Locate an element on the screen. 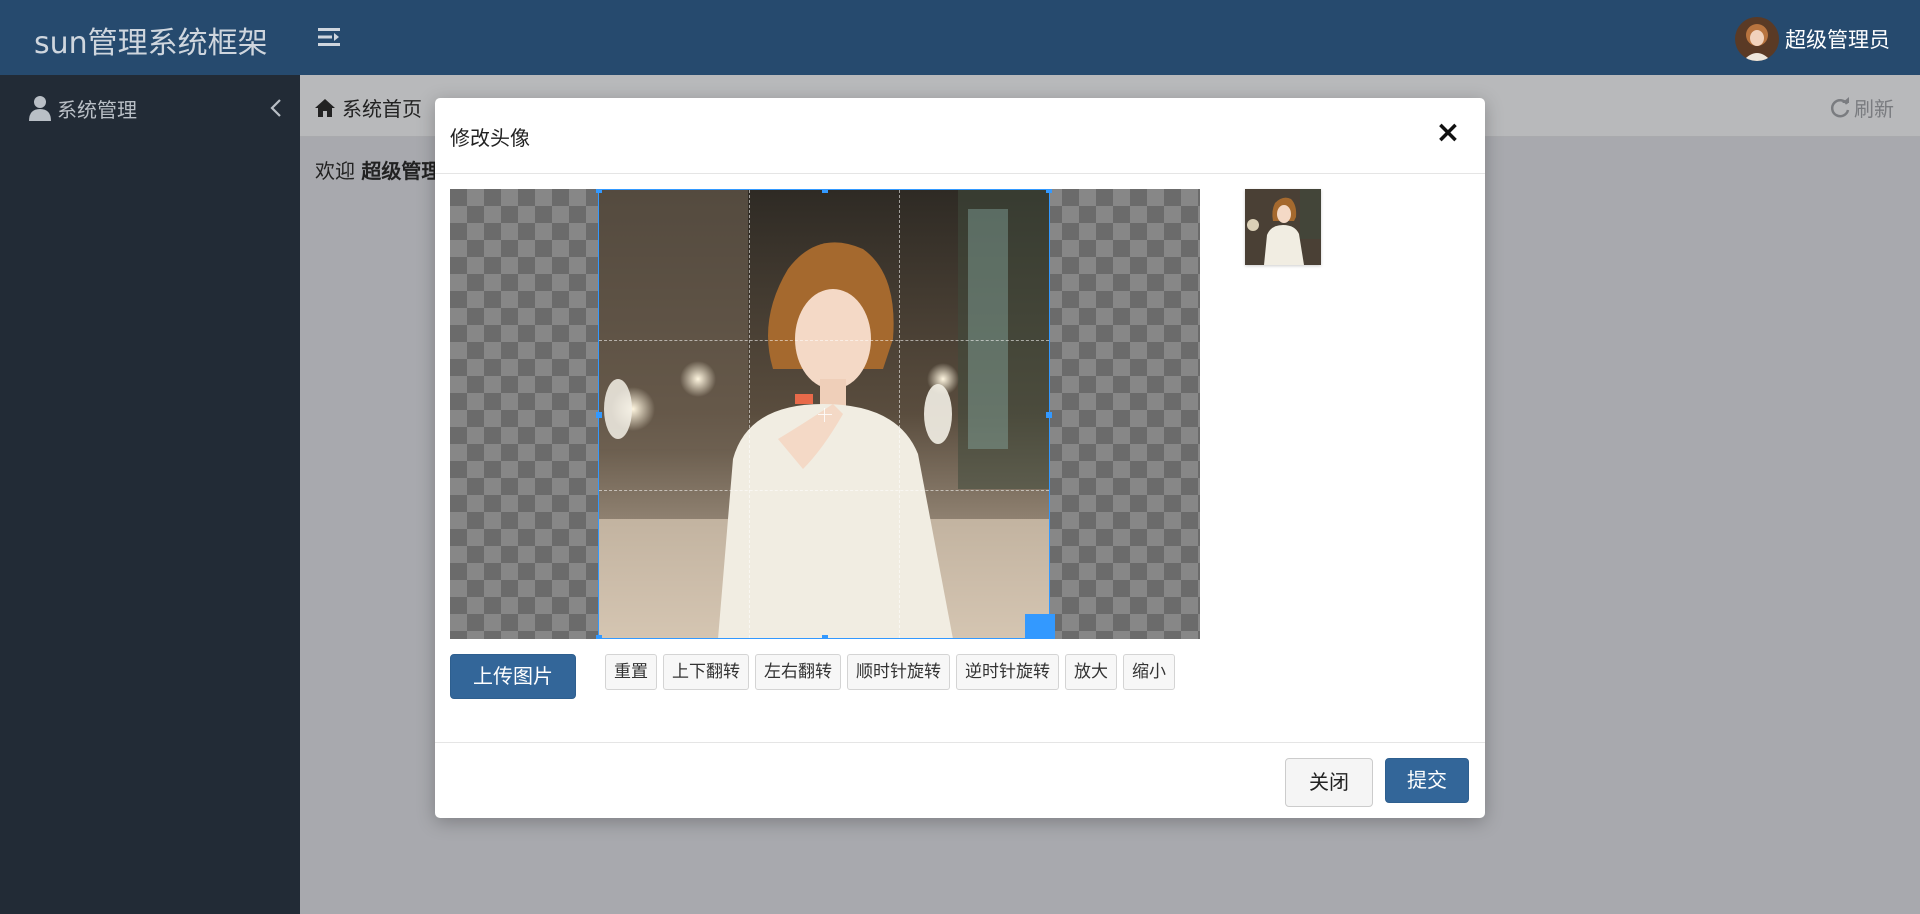 The height and width of the screenshot is (914, 1920). brand-title: sun管理系统框架 is located at coordinates (151, 43).